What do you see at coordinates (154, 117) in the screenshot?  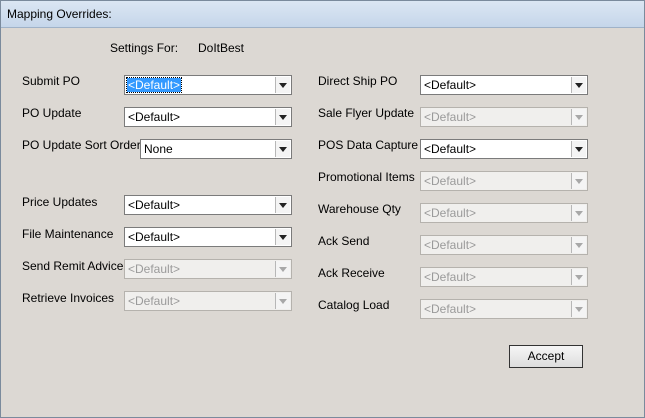 I see `po-update-value: <Default>` at bounding box center [154, 117].